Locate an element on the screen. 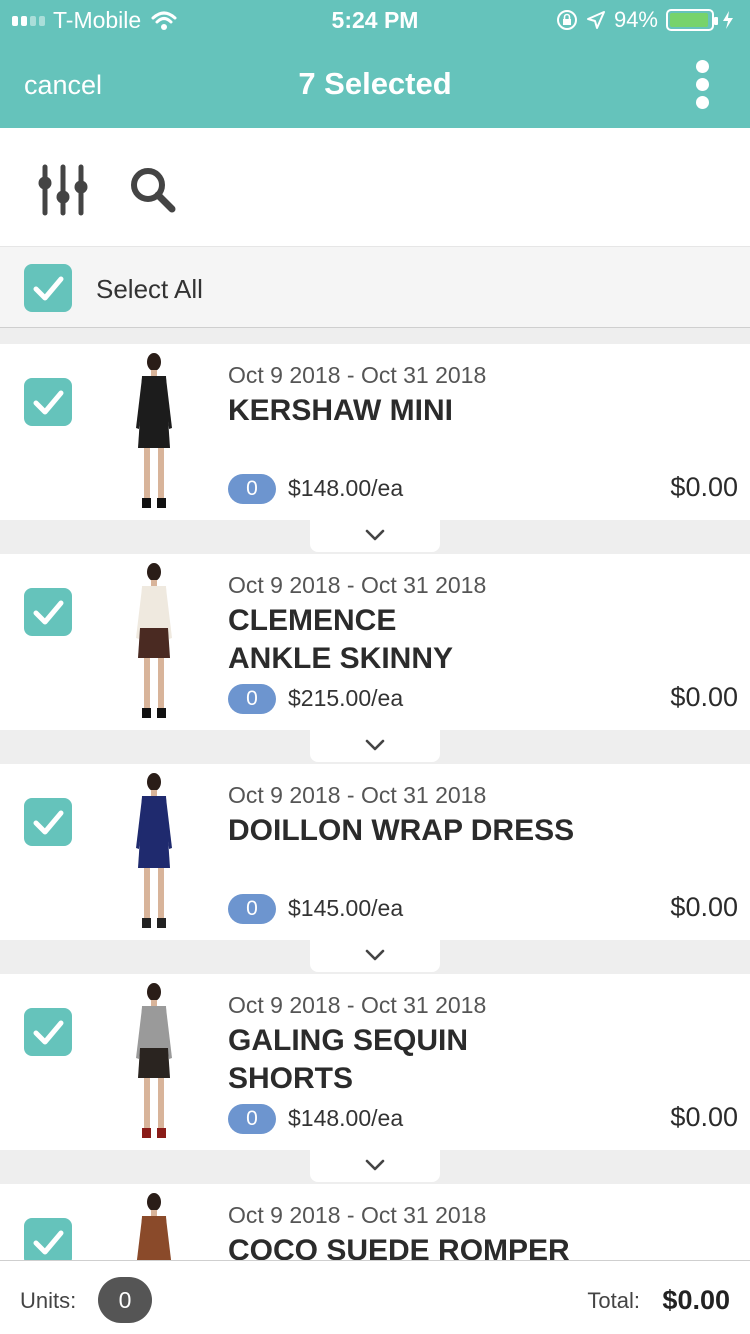 Image resolution: width=750 pixels, height=1334 pixels. item-unit-price: $215.00/ea is located at coordinates (346, 698).